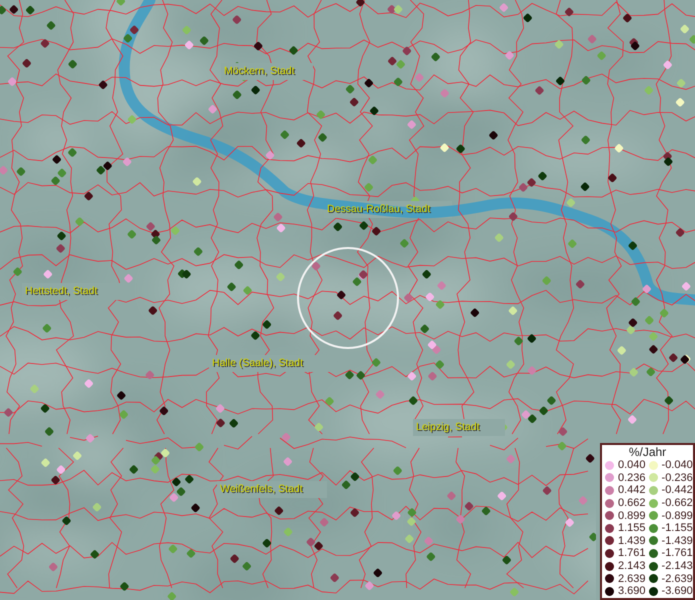 The width and height of the screenshot is (695, 600). Describe the element at coordinates (677, 528) in the screenshot. I see `legend-label: -1.155` at that location.